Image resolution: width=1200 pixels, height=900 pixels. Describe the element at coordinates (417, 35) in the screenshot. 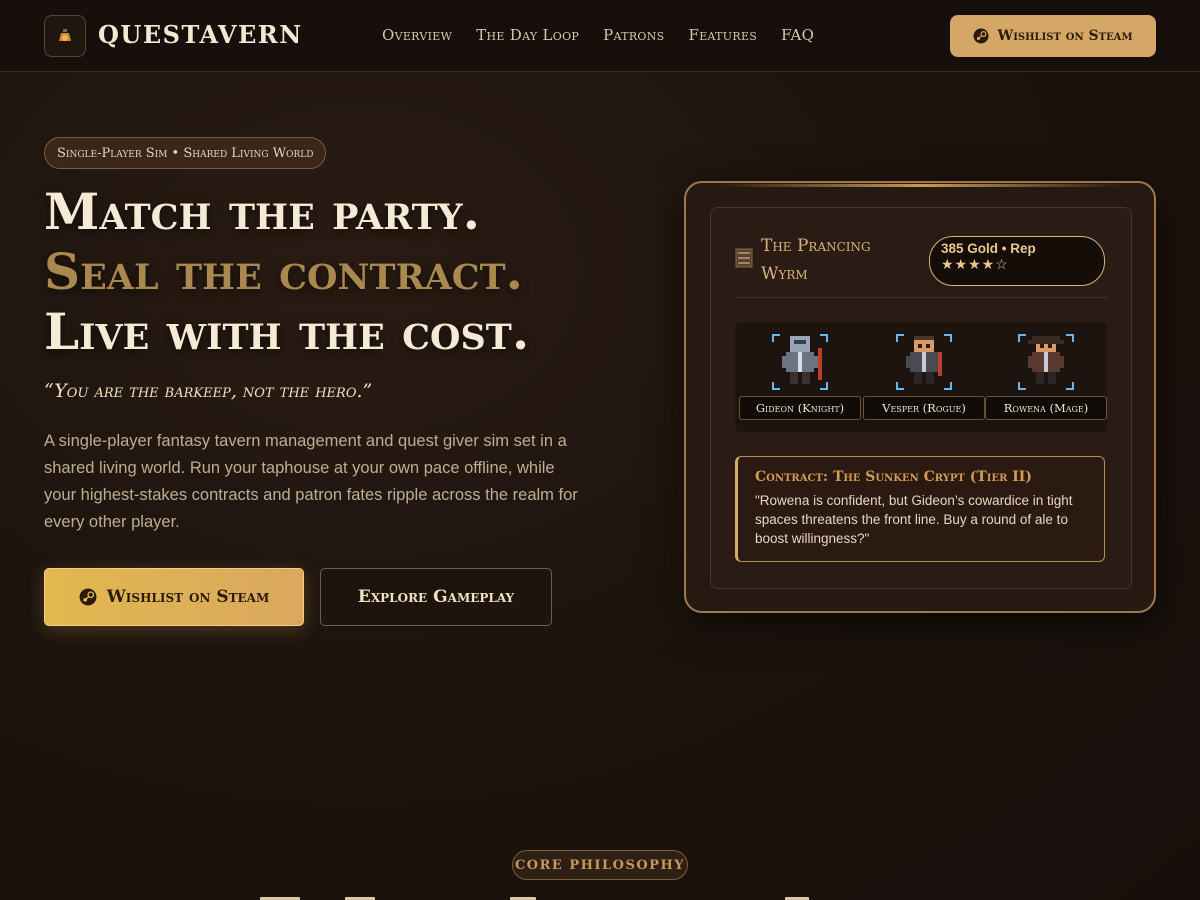

I see `nav-link-overview: Overview` at that location.